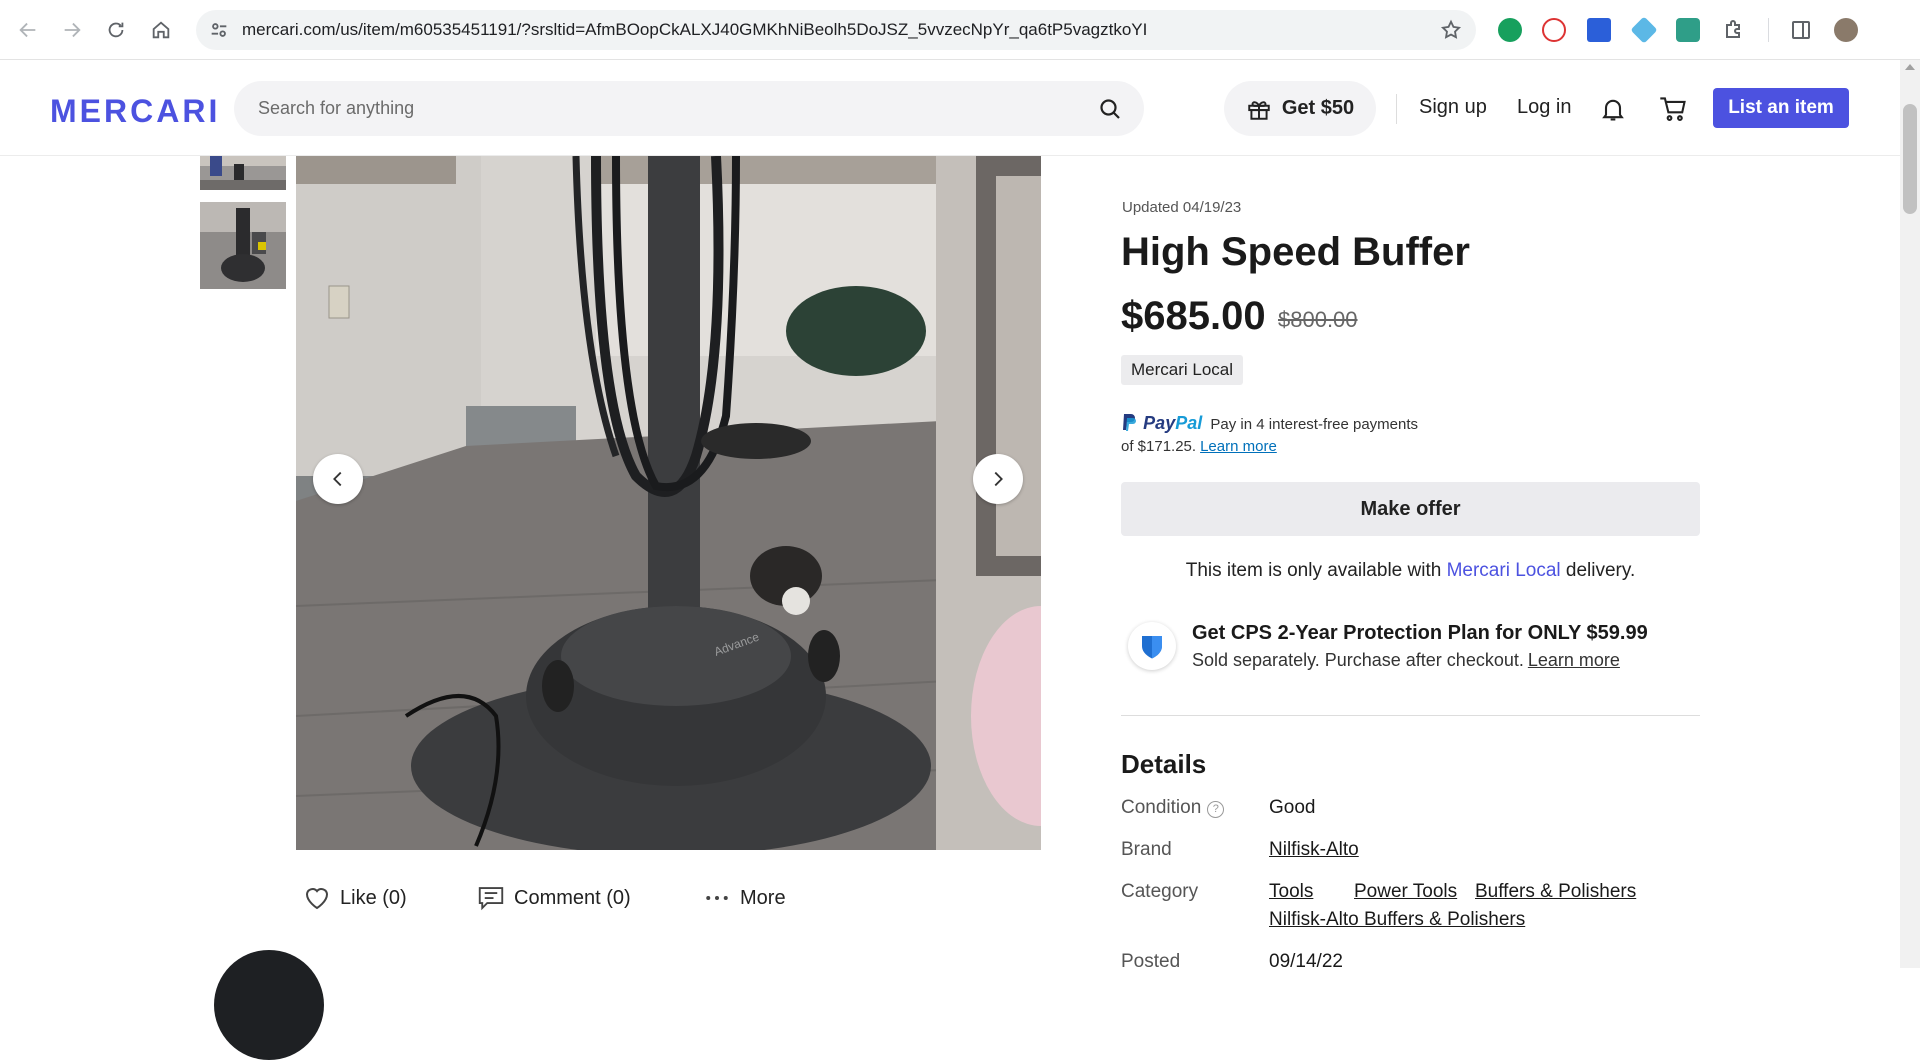  I want to click on sign-up-link: Sign up, so click(1453, 107).